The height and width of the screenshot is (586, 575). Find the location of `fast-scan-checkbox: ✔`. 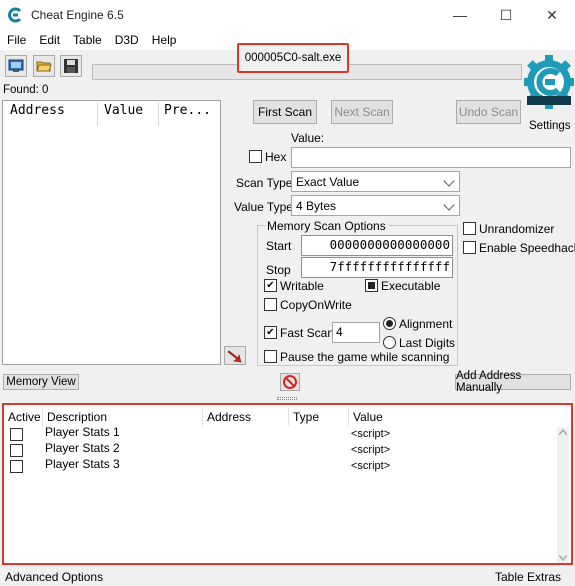

fast-scan-checkbox: ✔ is located at coordinates (270, 332).